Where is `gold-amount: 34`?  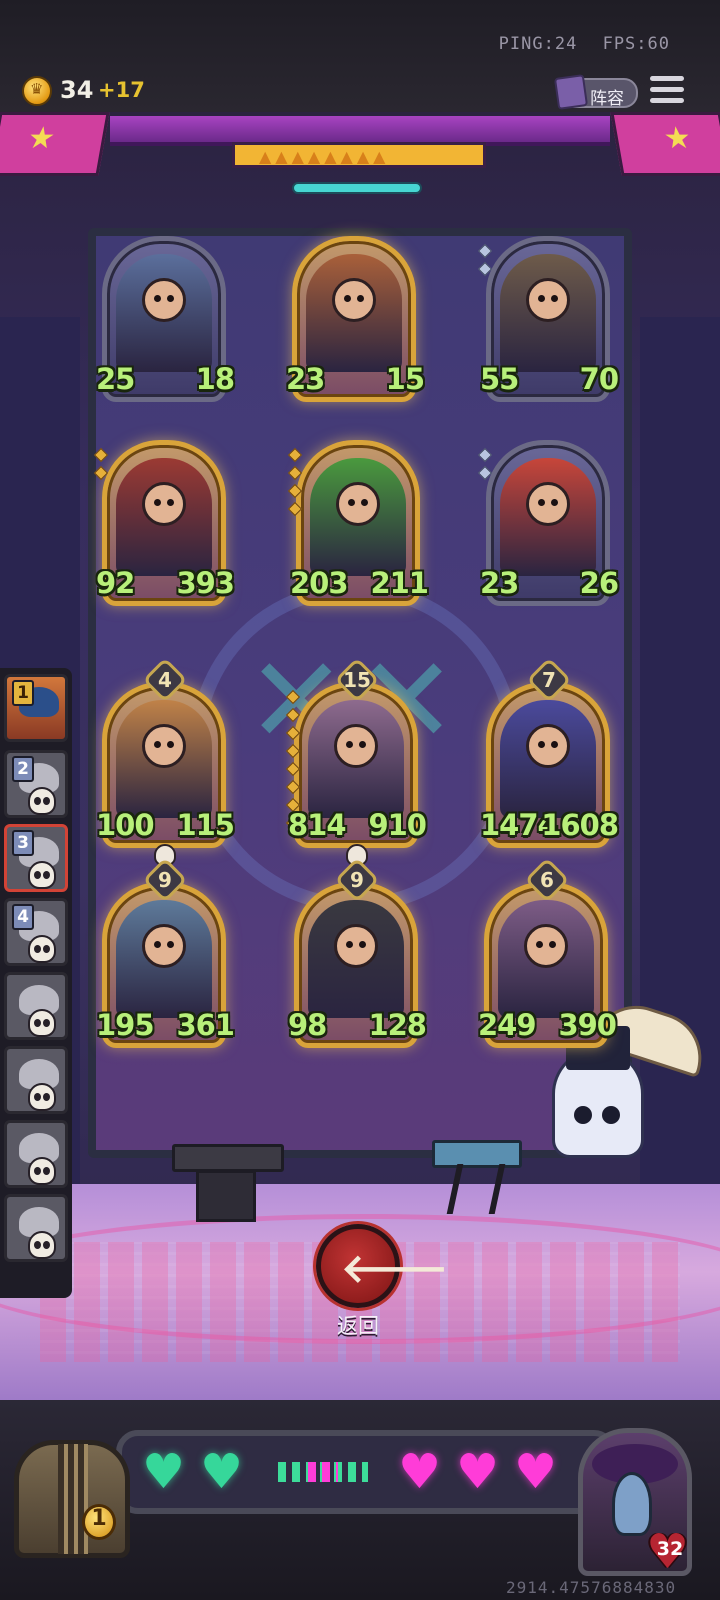 gold-amount: 34 is located at coordinates (77, 90).